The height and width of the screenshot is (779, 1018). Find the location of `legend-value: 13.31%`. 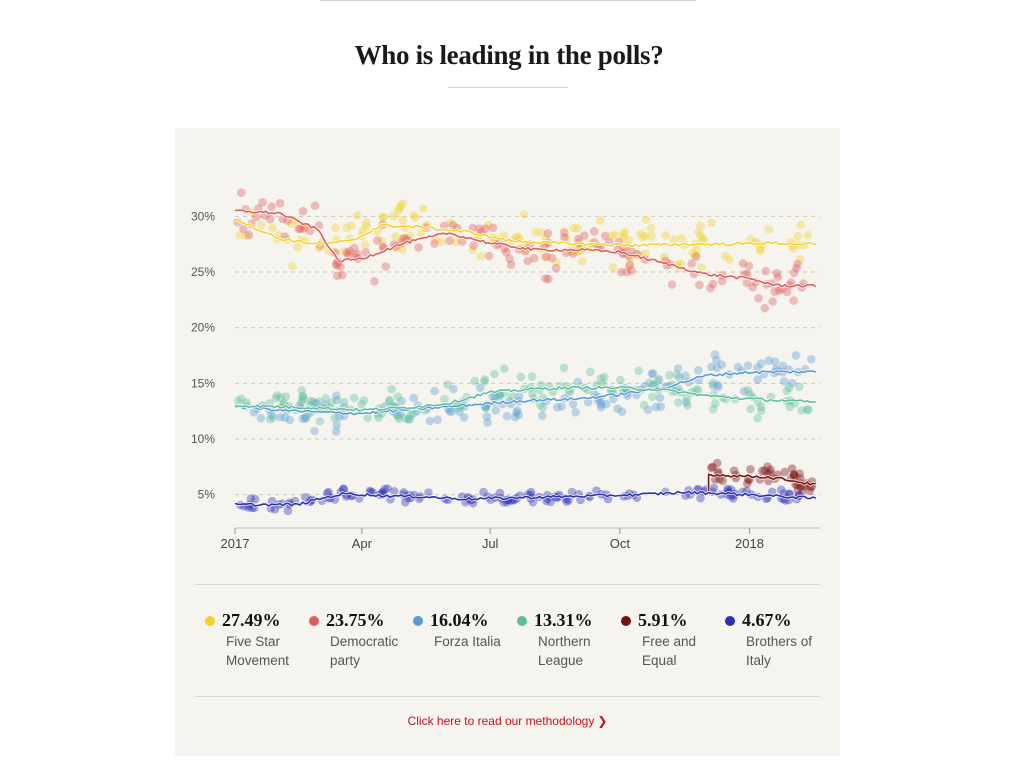

legend-value: 13.31% is located at coordinates (563, 620).